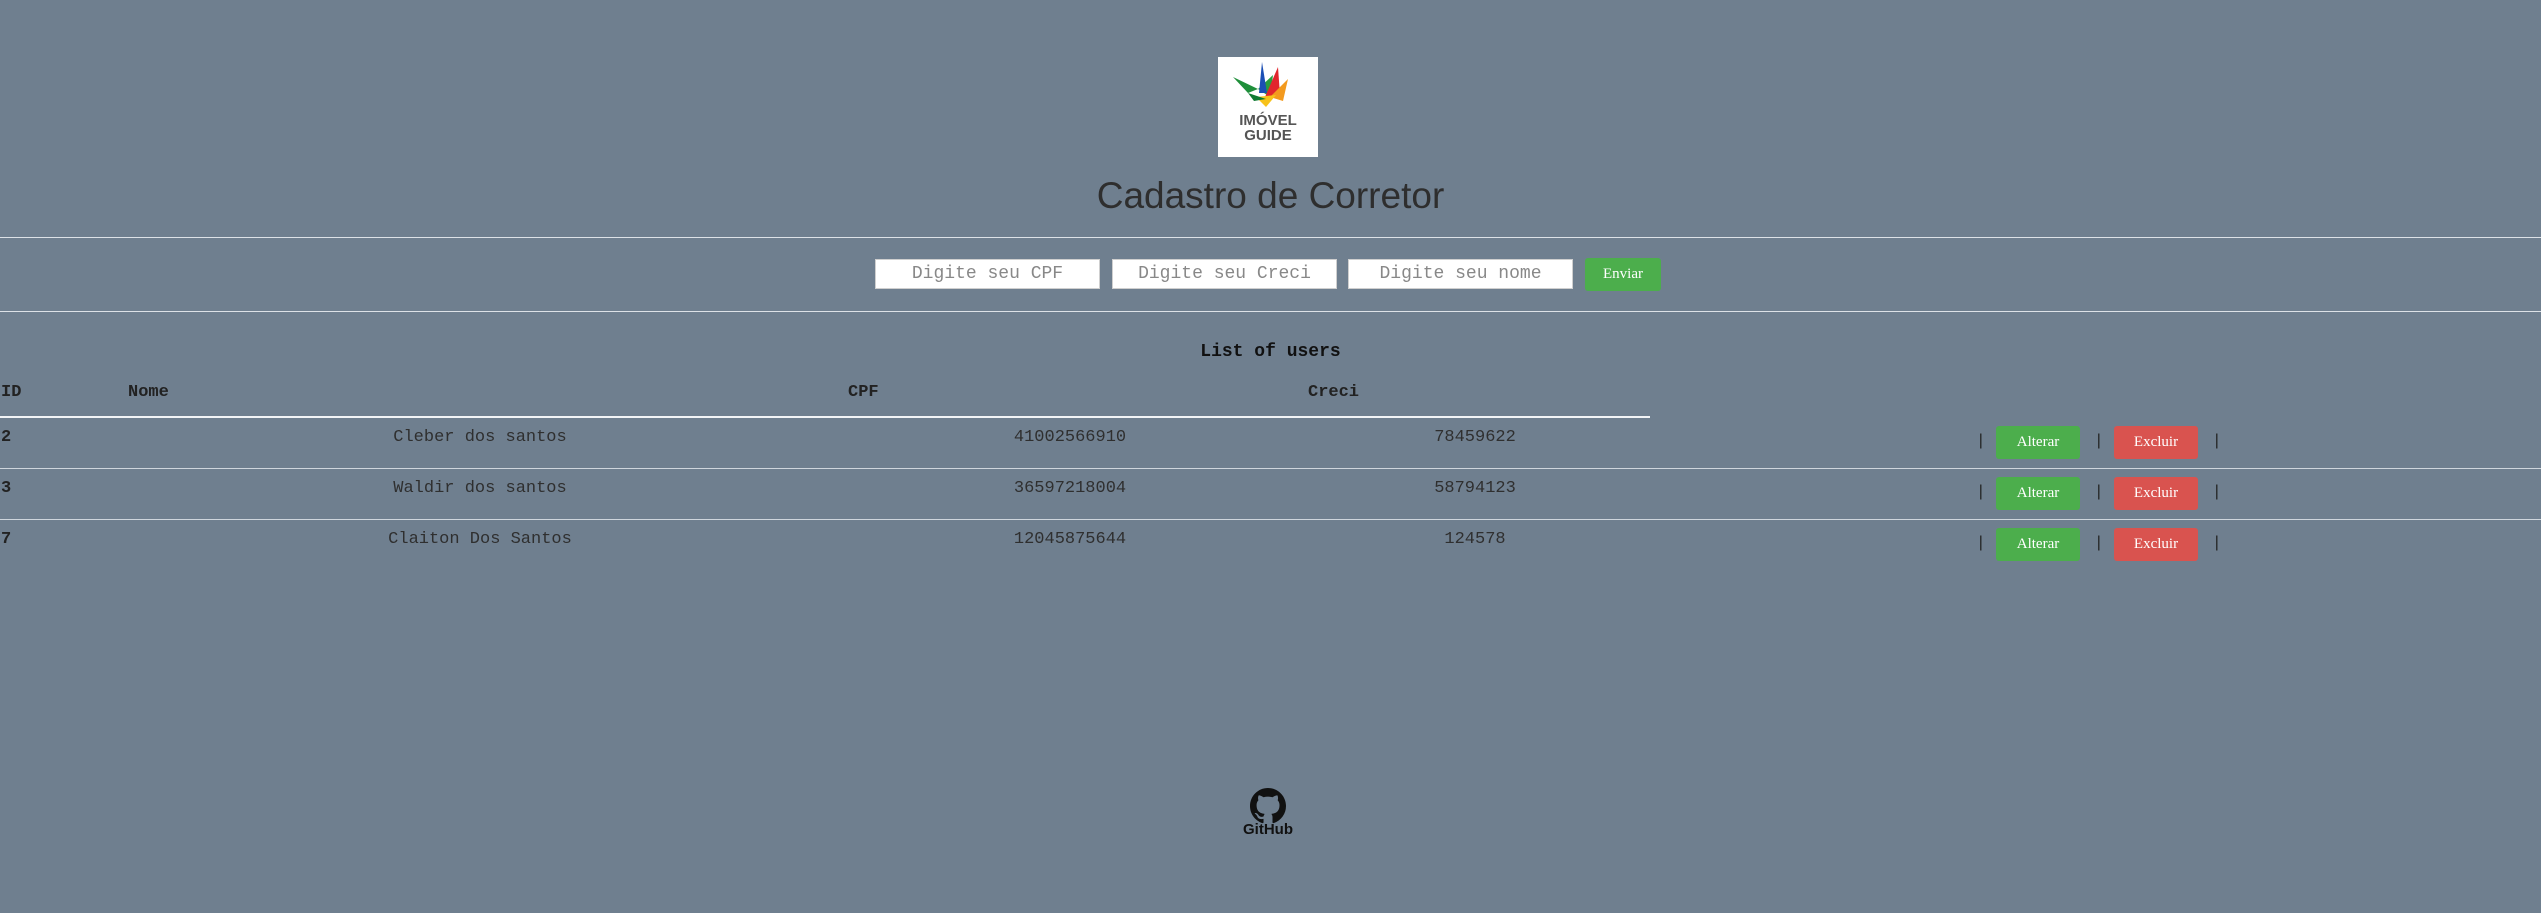 Image resolution: width=2541 pixels, height=913 pixels. I want to click on submit-button: Enviar, so click(1623, 274).